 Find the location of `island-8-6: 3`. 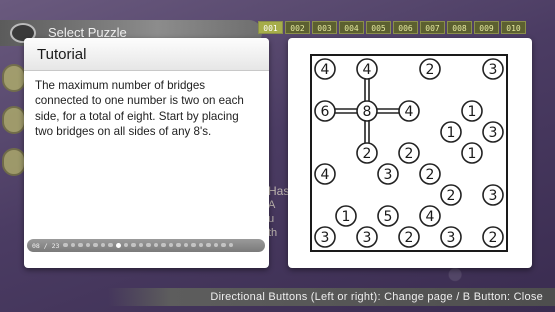

island-8-6: 3 is located at coordinates (493, 195).